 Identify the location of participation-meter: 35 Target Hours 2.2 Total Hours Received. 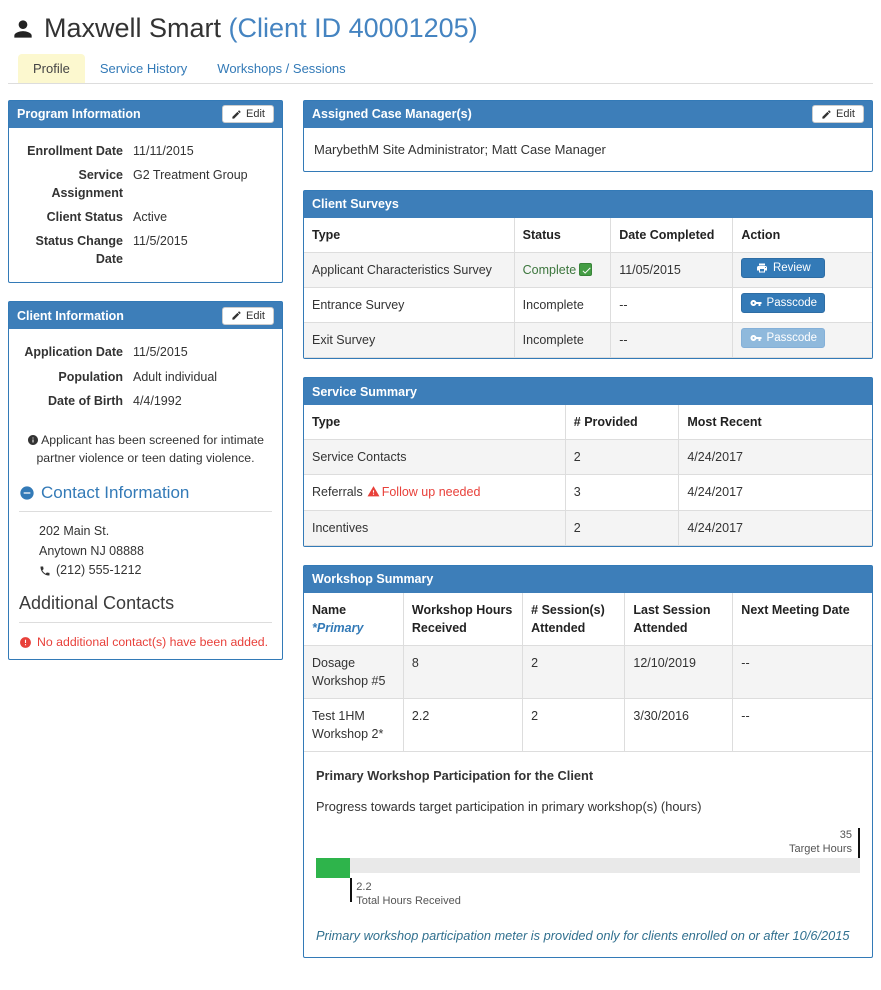
(588, 871).